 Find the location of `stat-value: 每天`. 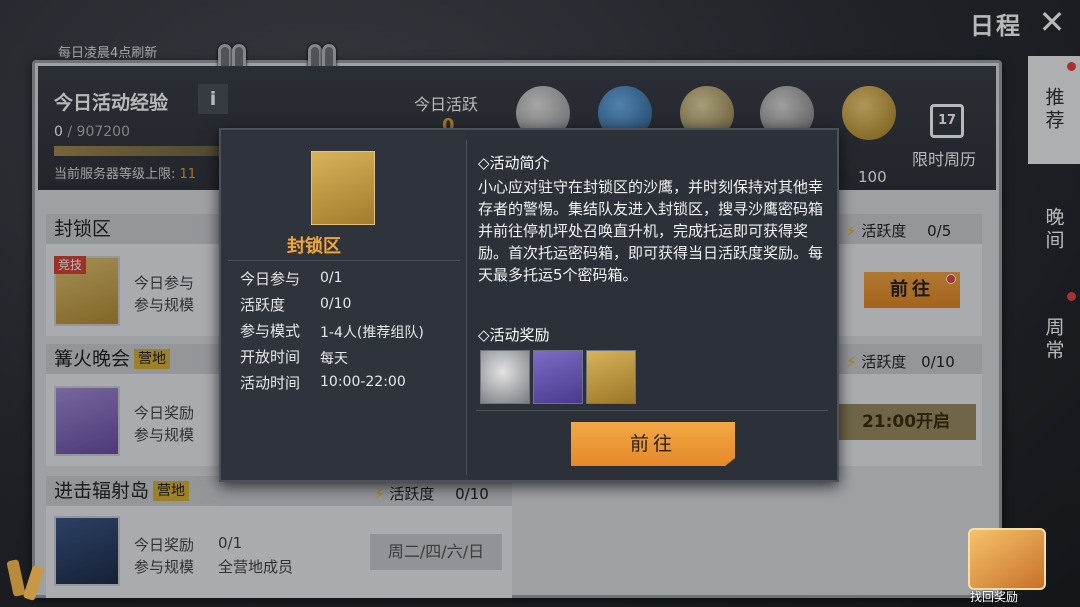

stat-value: 每天 is located at coordinates (334, 359).